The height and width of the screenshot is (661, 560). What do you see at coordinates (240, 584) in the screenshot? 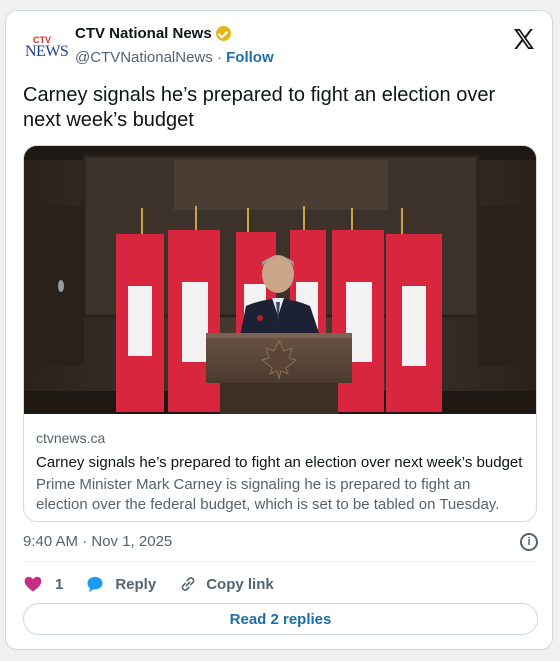
I see `copy-link-label: Copy link` at bounding box center [240, 584].